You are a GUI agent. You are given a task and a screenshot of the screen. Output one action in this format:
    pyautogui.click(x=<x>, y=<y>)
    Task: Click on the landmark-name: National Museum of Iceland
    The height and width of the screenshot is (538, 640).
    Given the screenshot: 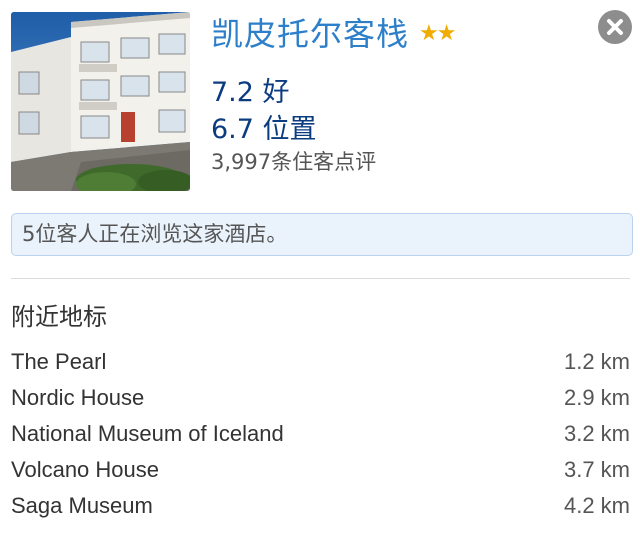 What is the action you would take?
    pyautogui.click(x=147, y=433)
    